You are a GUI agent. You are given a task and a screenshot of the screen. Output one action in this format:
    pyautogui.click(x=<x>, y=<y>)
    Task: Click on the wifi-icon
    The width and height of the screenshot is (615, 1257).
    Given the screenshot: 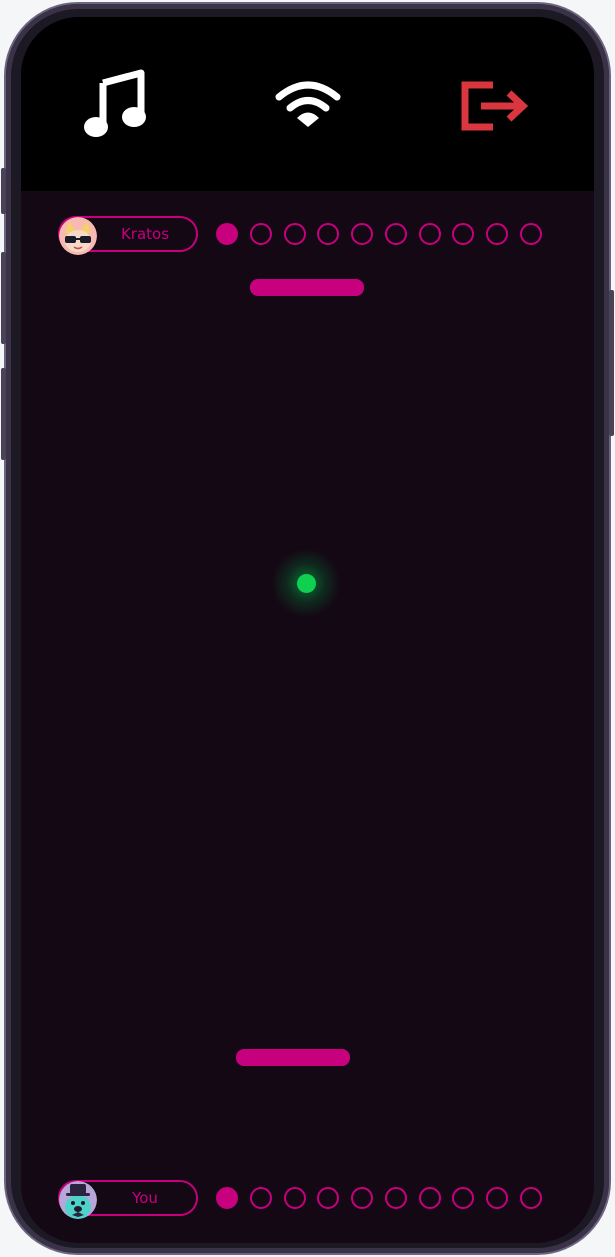 What is the action you would take?
    pyautogui.click(x=308, y=106)
    